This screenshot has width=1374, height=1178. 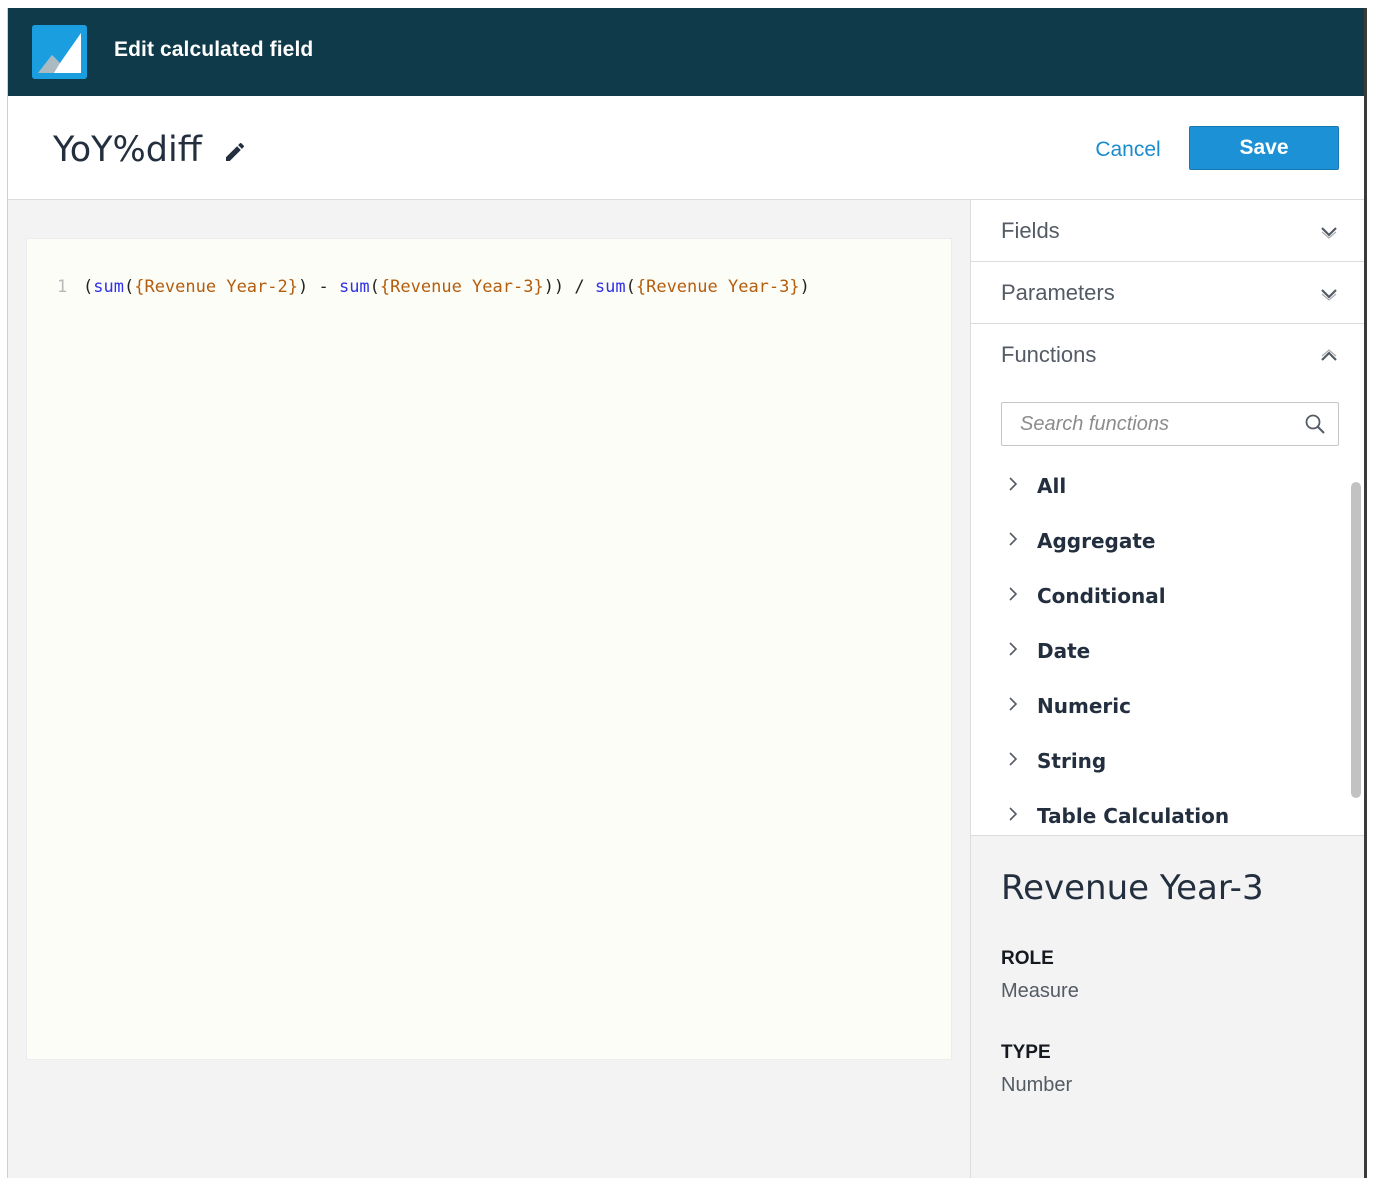 I want to click on cancel-button: Cancel, so click(x=1128, y=150).